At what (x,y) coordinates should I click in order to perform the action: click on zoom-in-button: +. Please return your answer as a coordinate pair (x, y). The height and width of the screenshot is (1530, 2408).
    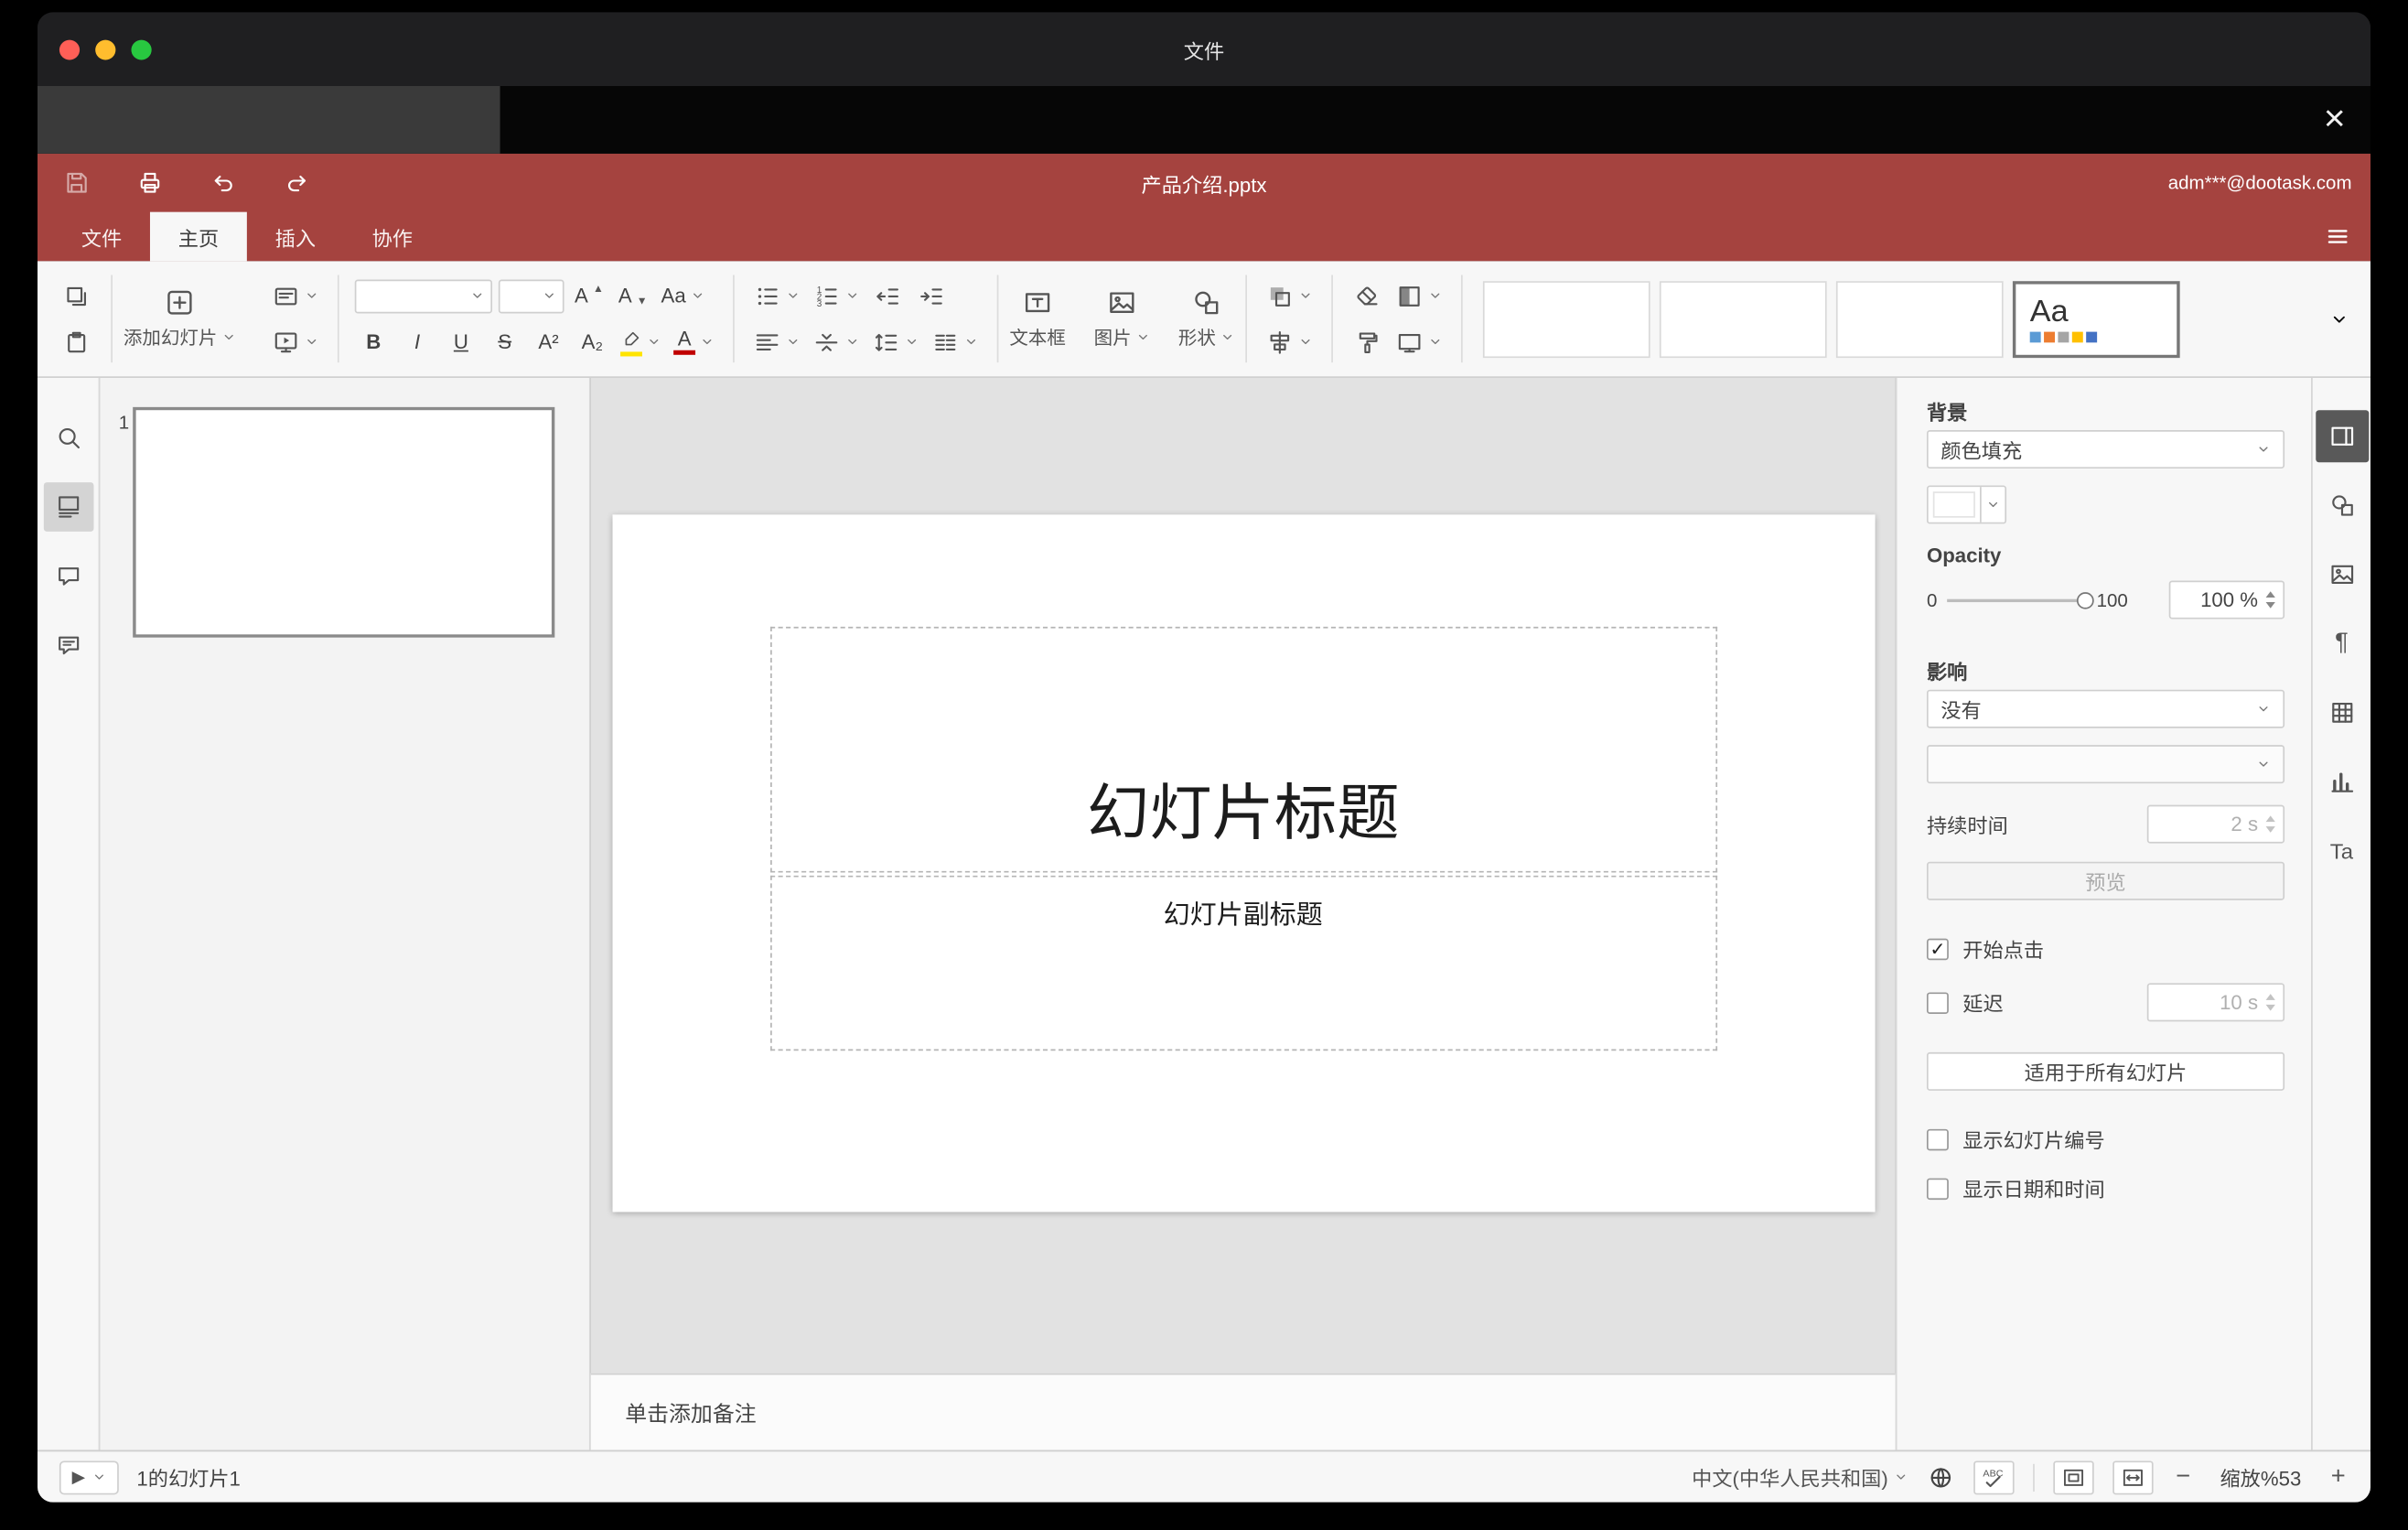
    Looking at the image, I should click on (2338, 1477).